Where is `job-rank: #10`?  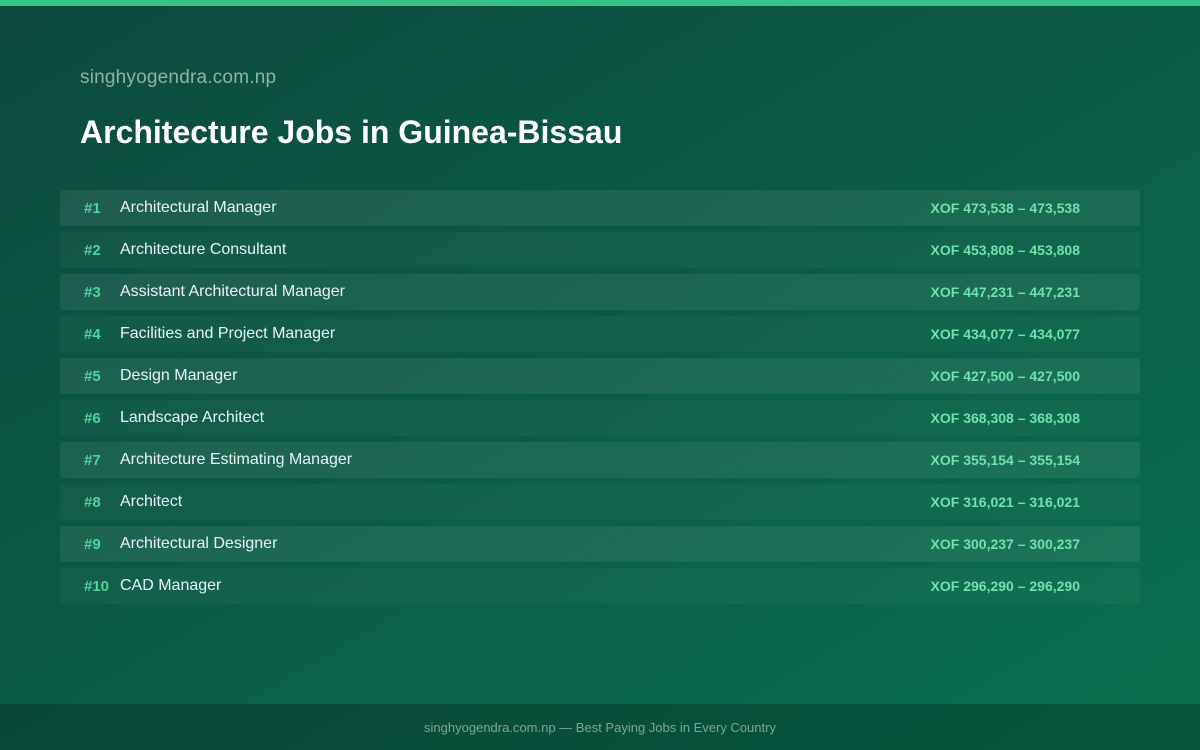
job-rank: #10 is located at coordinates (97, 586).